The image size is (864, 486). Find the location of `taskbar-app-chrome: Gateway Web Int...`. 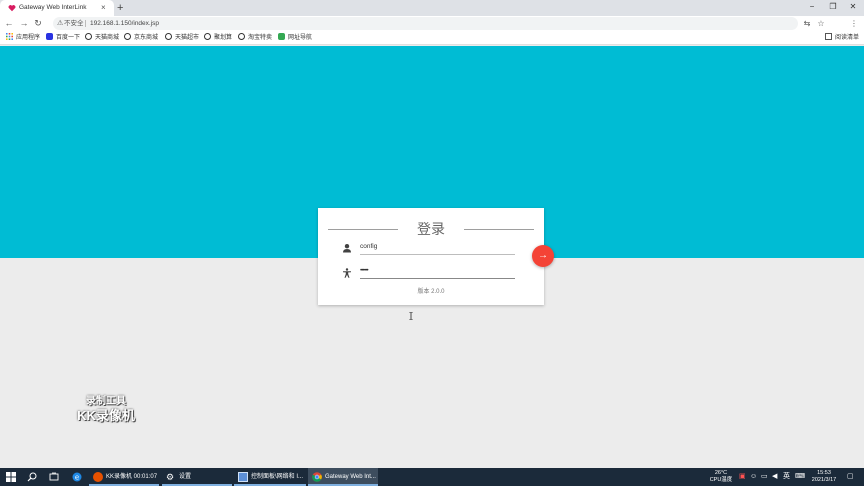

taskbar-app-chrome: Gateway Web Int... is located at coordinates (343, 477).